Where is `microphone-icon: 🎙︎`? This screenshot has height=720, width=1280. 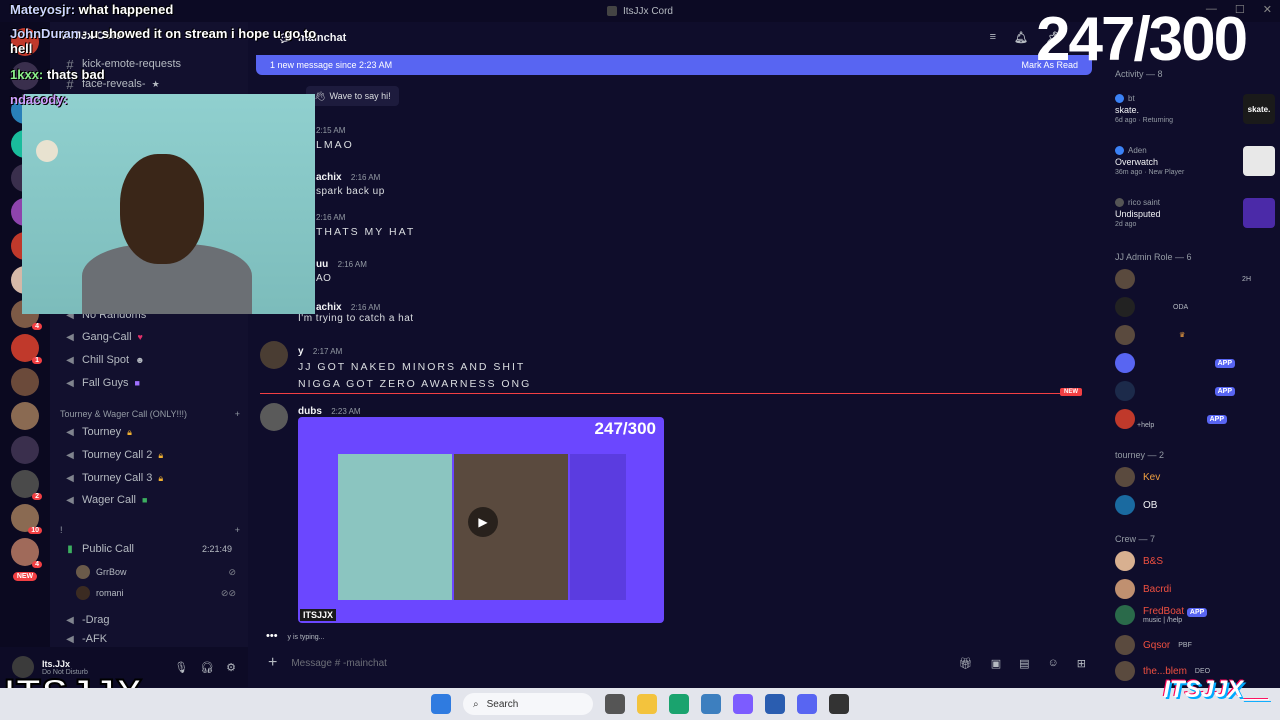 microphone-icon: 🎙︎ is located at coordinates (181, 667).